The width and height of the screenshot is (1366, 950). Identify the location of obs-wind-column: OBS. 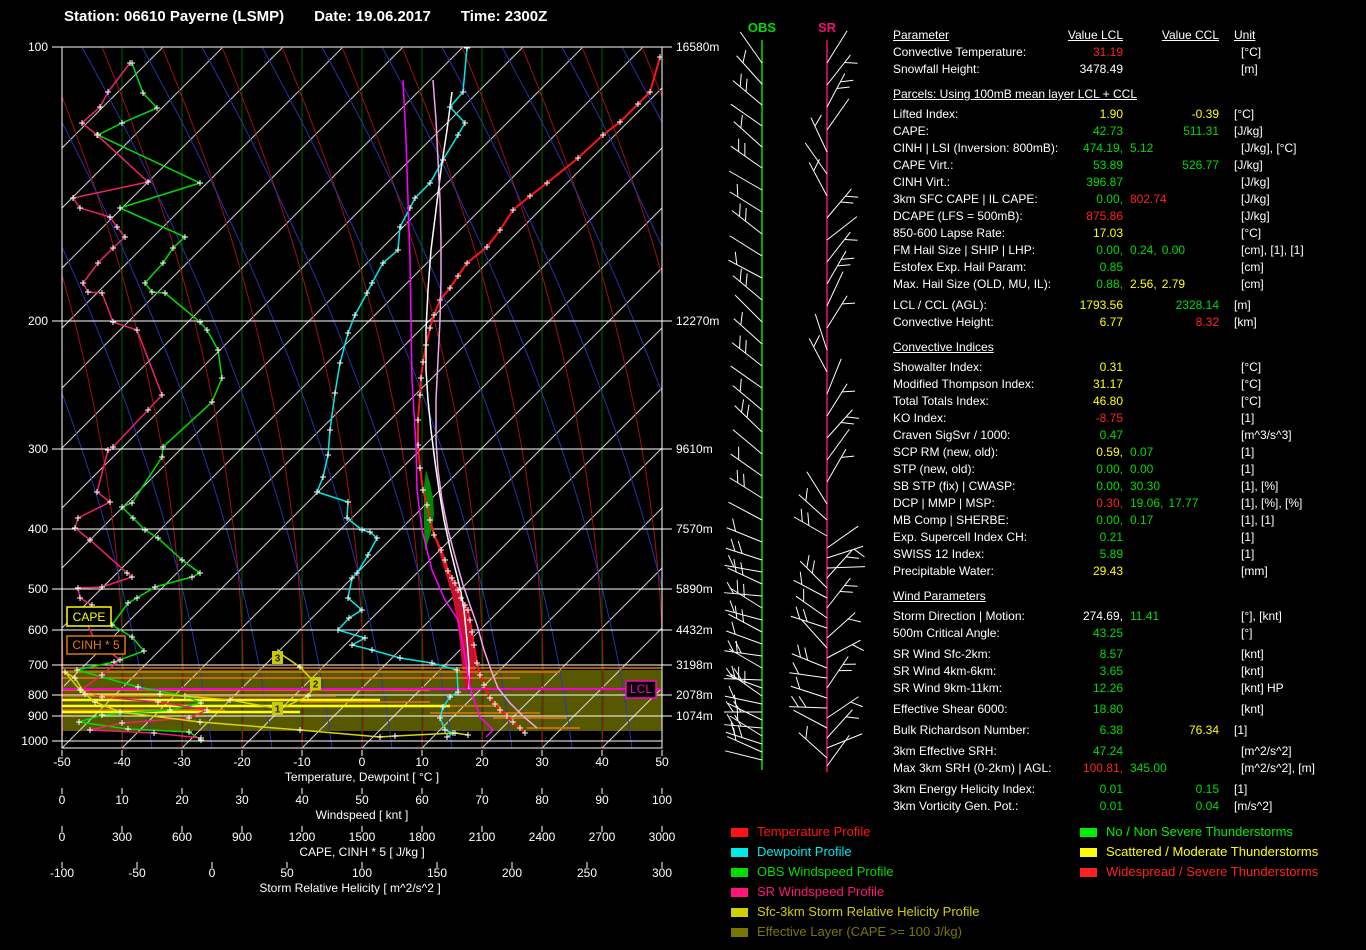
(750, 395).